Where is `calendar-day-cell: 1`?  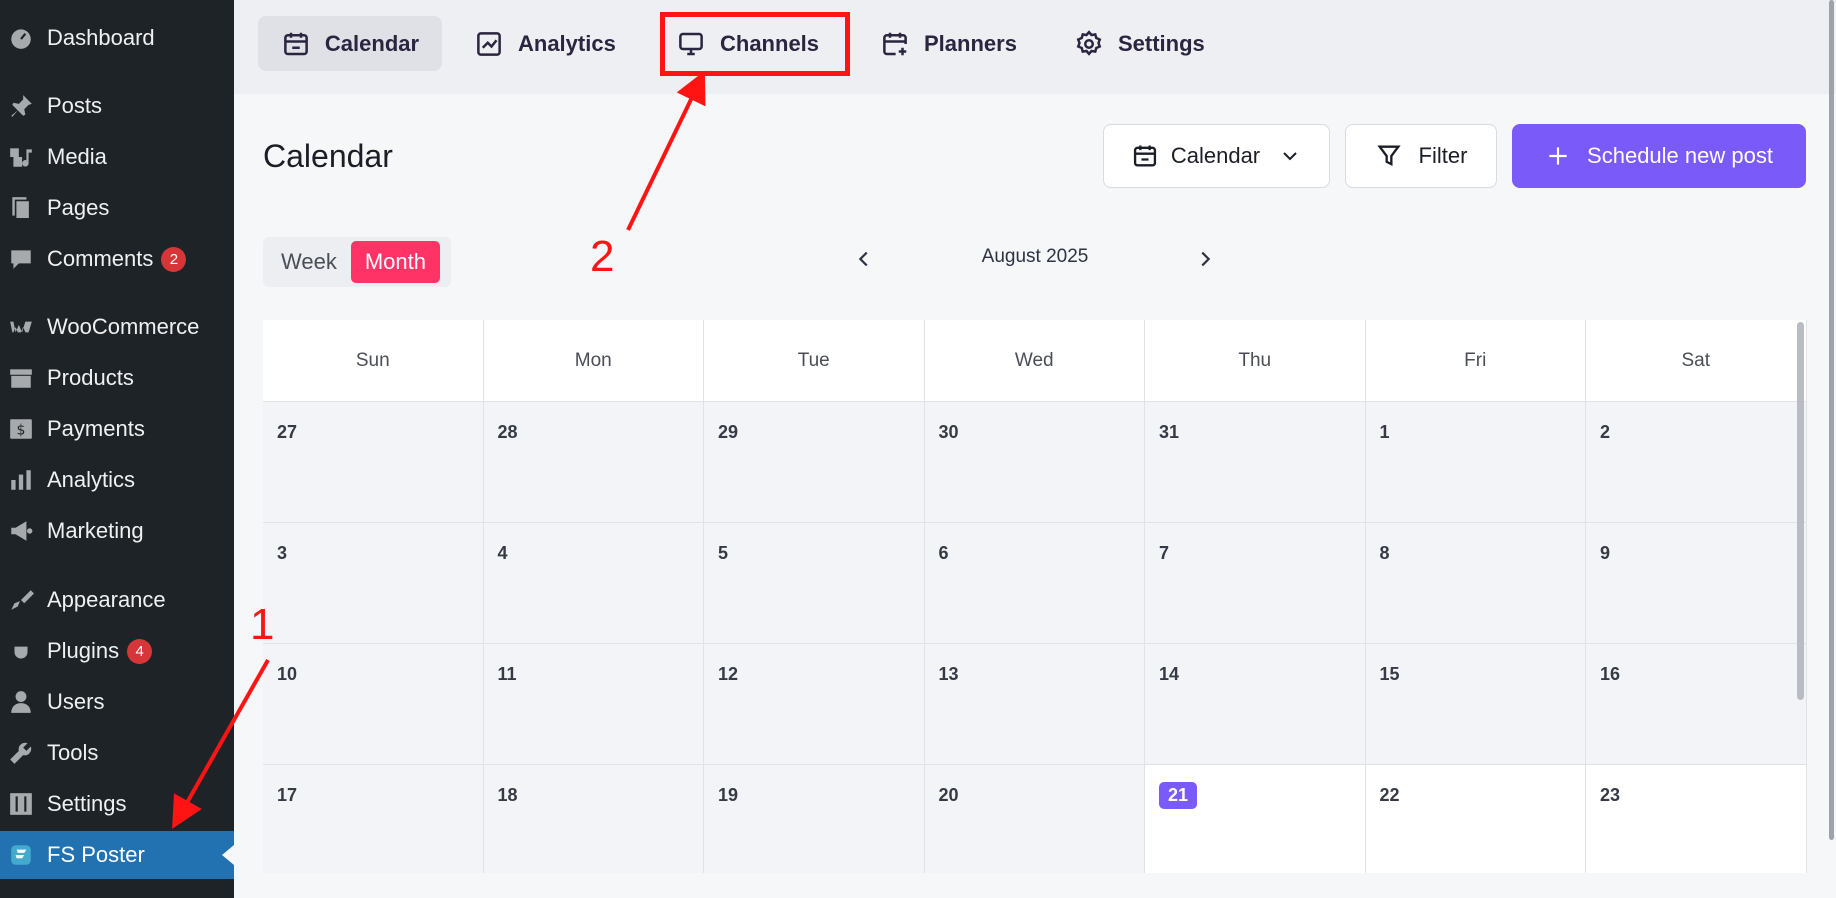
calendar-day-cell: 1 is located at coordinates (1475, 462).